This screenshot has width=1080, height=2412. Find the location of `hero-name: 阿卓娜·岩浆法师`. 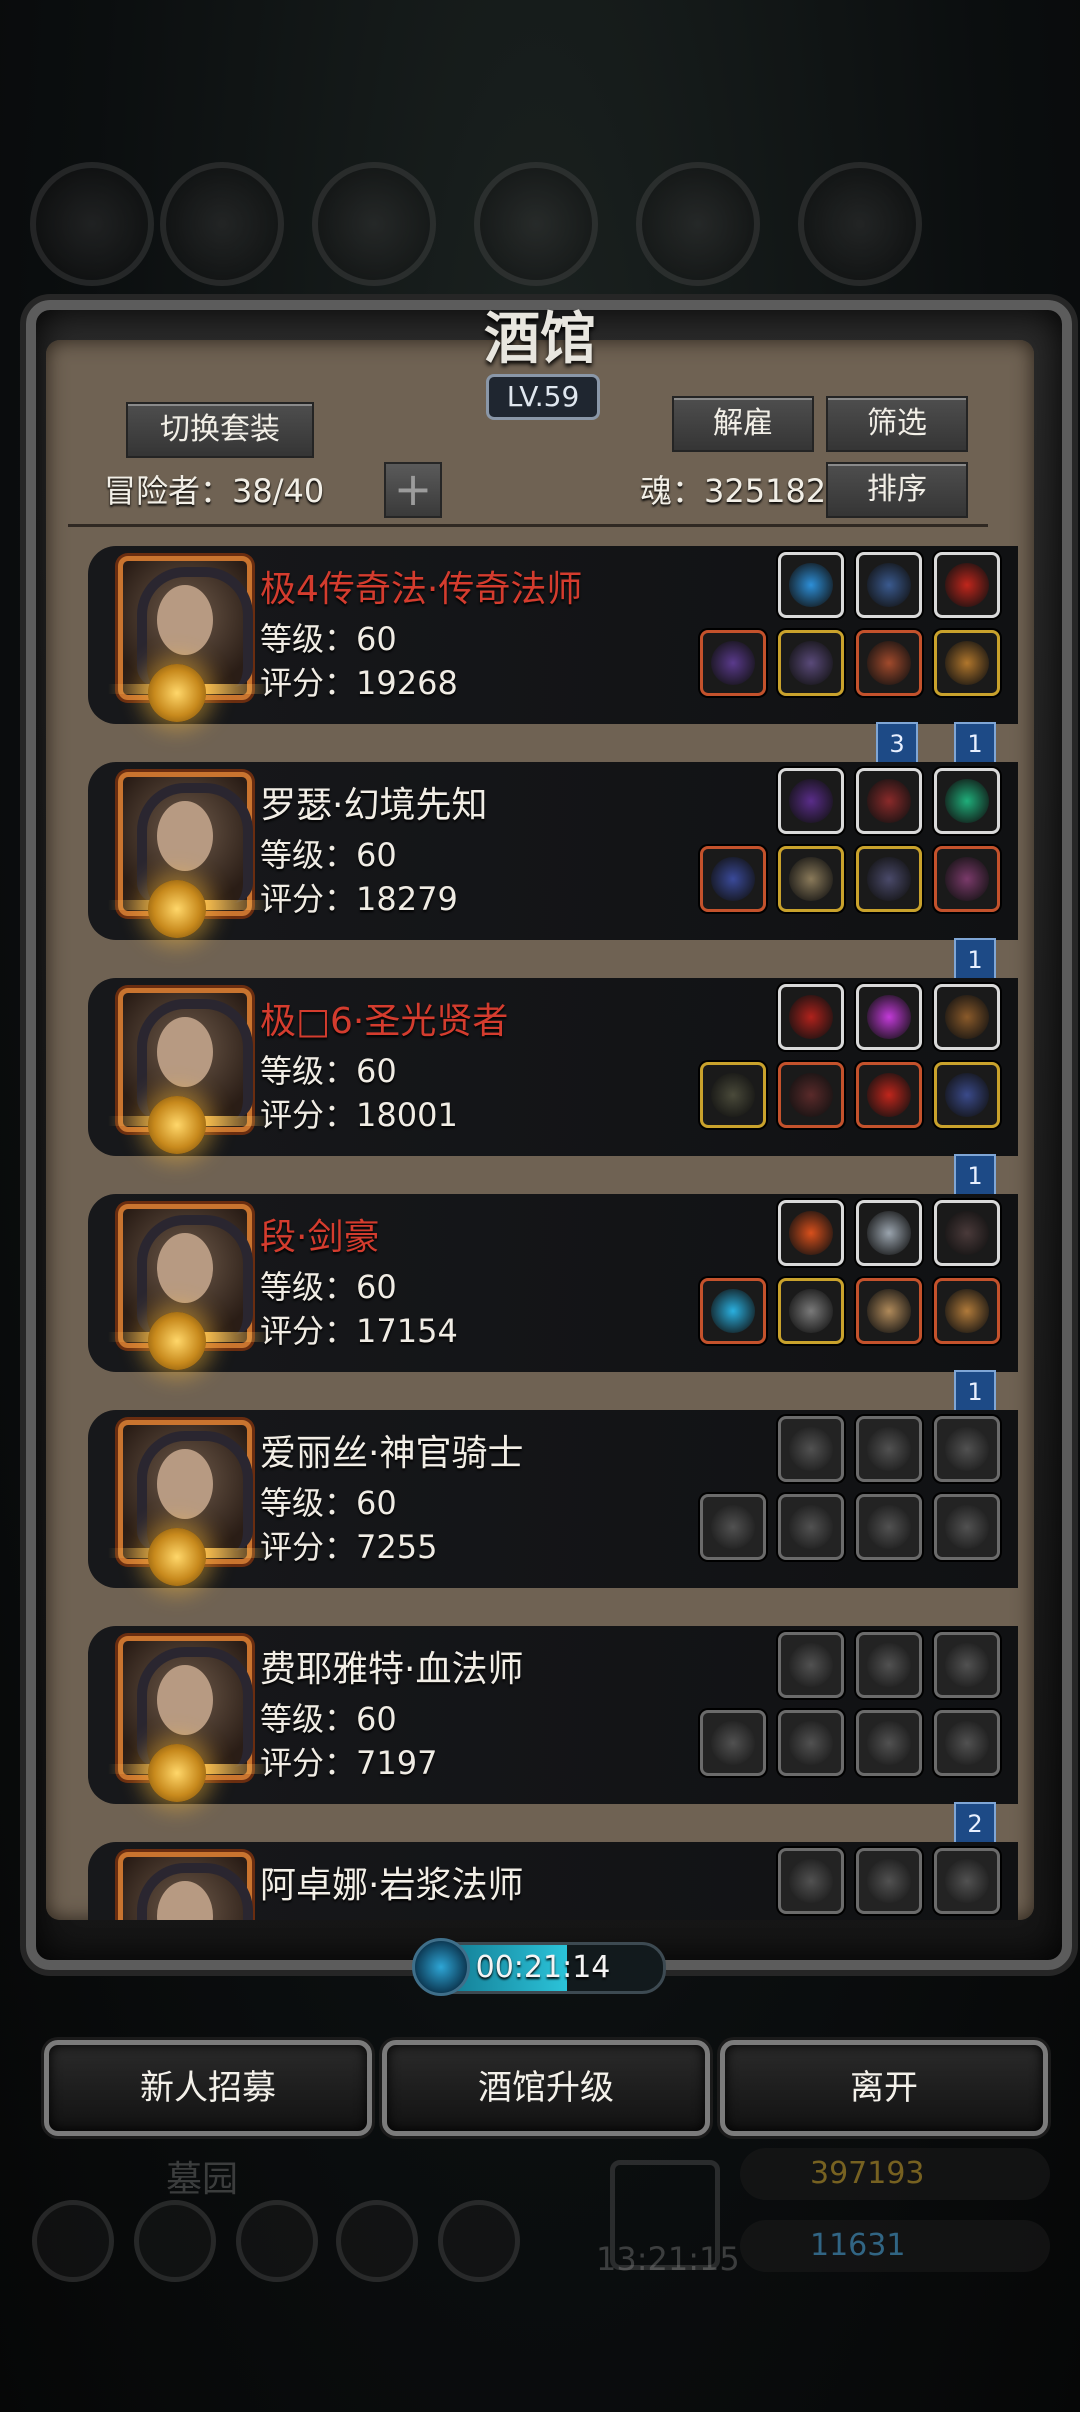

hero-name: 阿卓娜·岩浆法师 is located at coordinates (392, 1885).